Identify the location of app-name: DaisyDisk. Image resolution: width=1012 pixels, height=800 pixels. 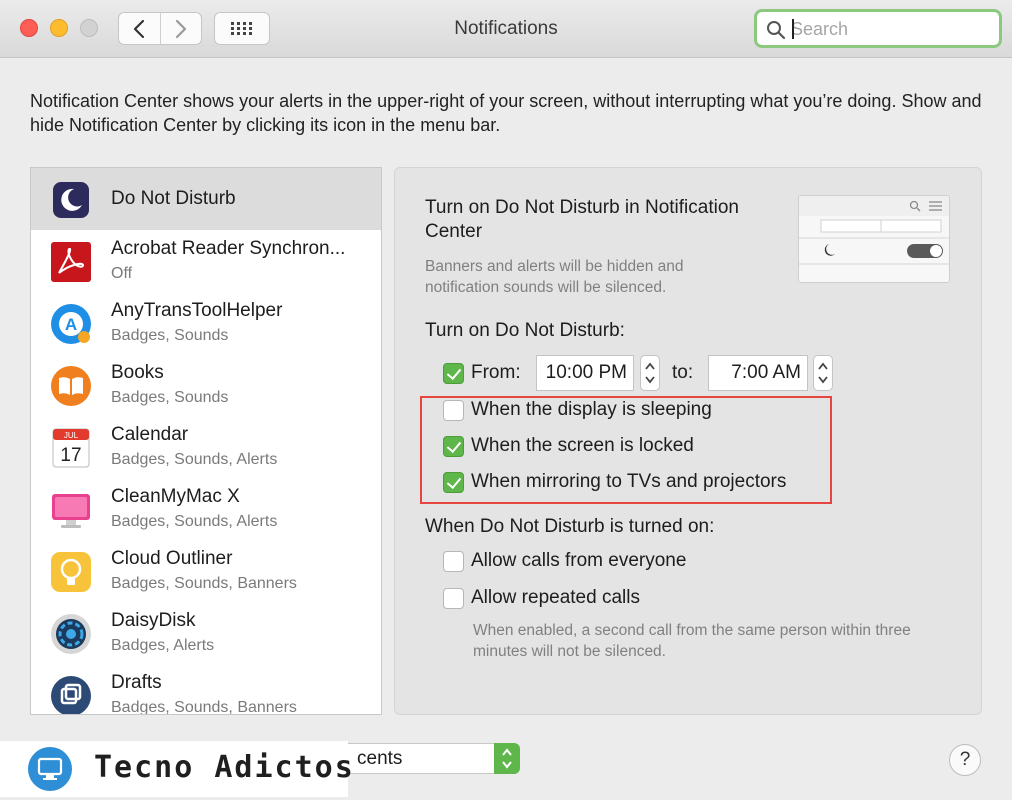
(153, 620).